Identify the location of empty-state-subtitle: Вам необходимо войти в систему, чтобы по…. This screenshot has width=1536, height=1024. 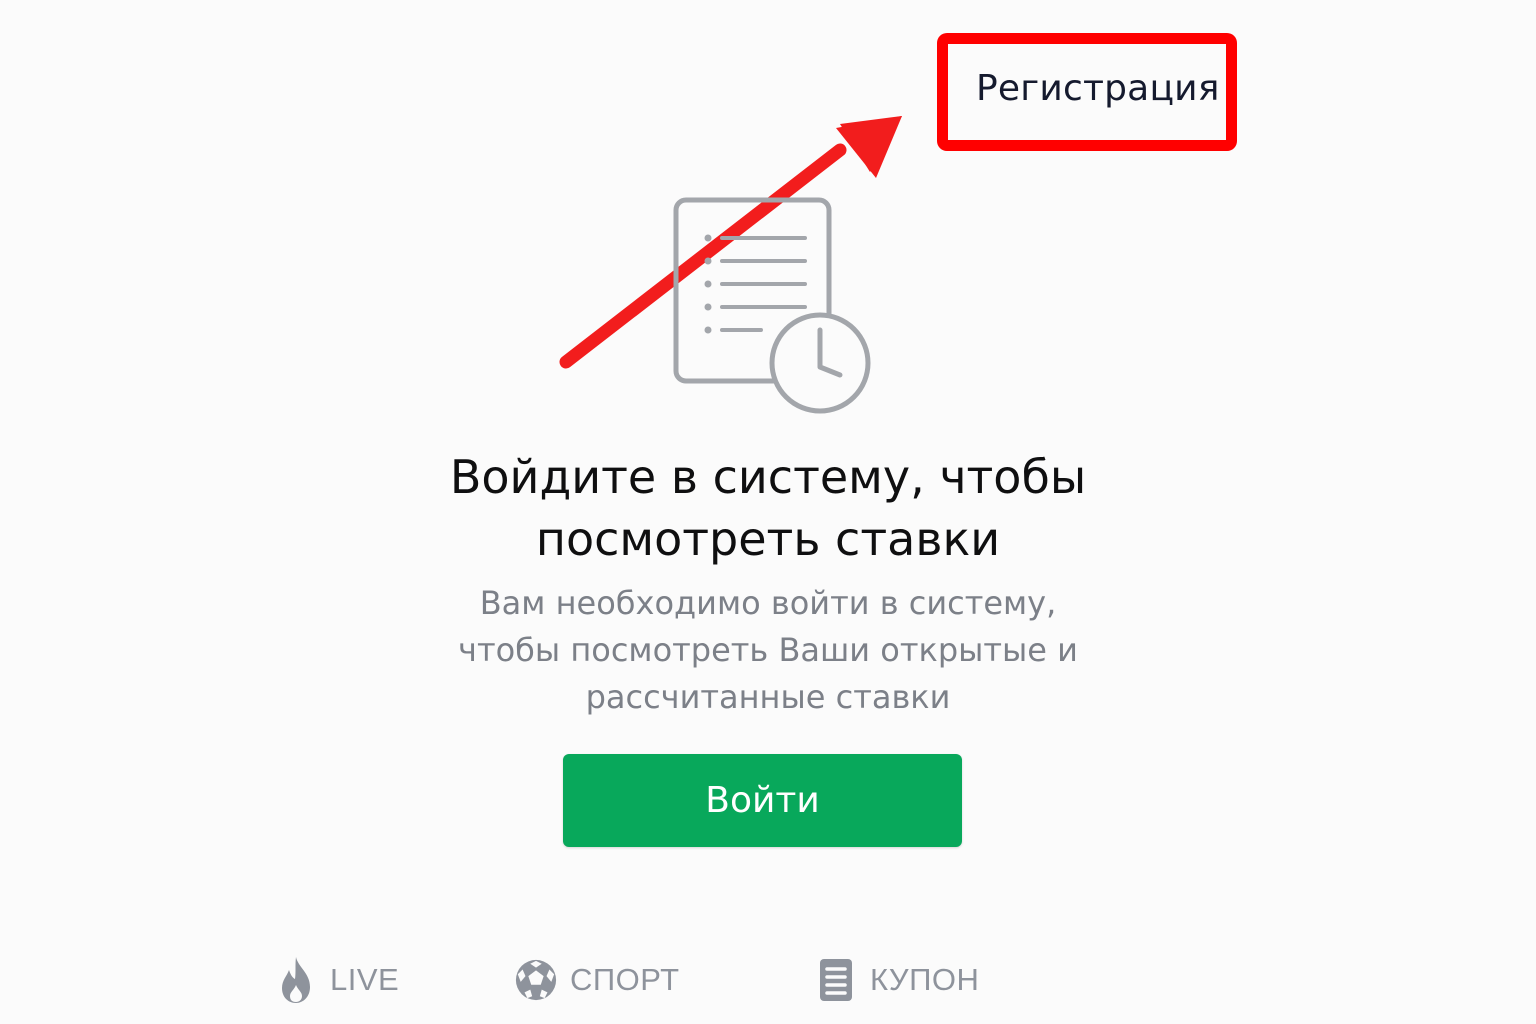
(768, 650).